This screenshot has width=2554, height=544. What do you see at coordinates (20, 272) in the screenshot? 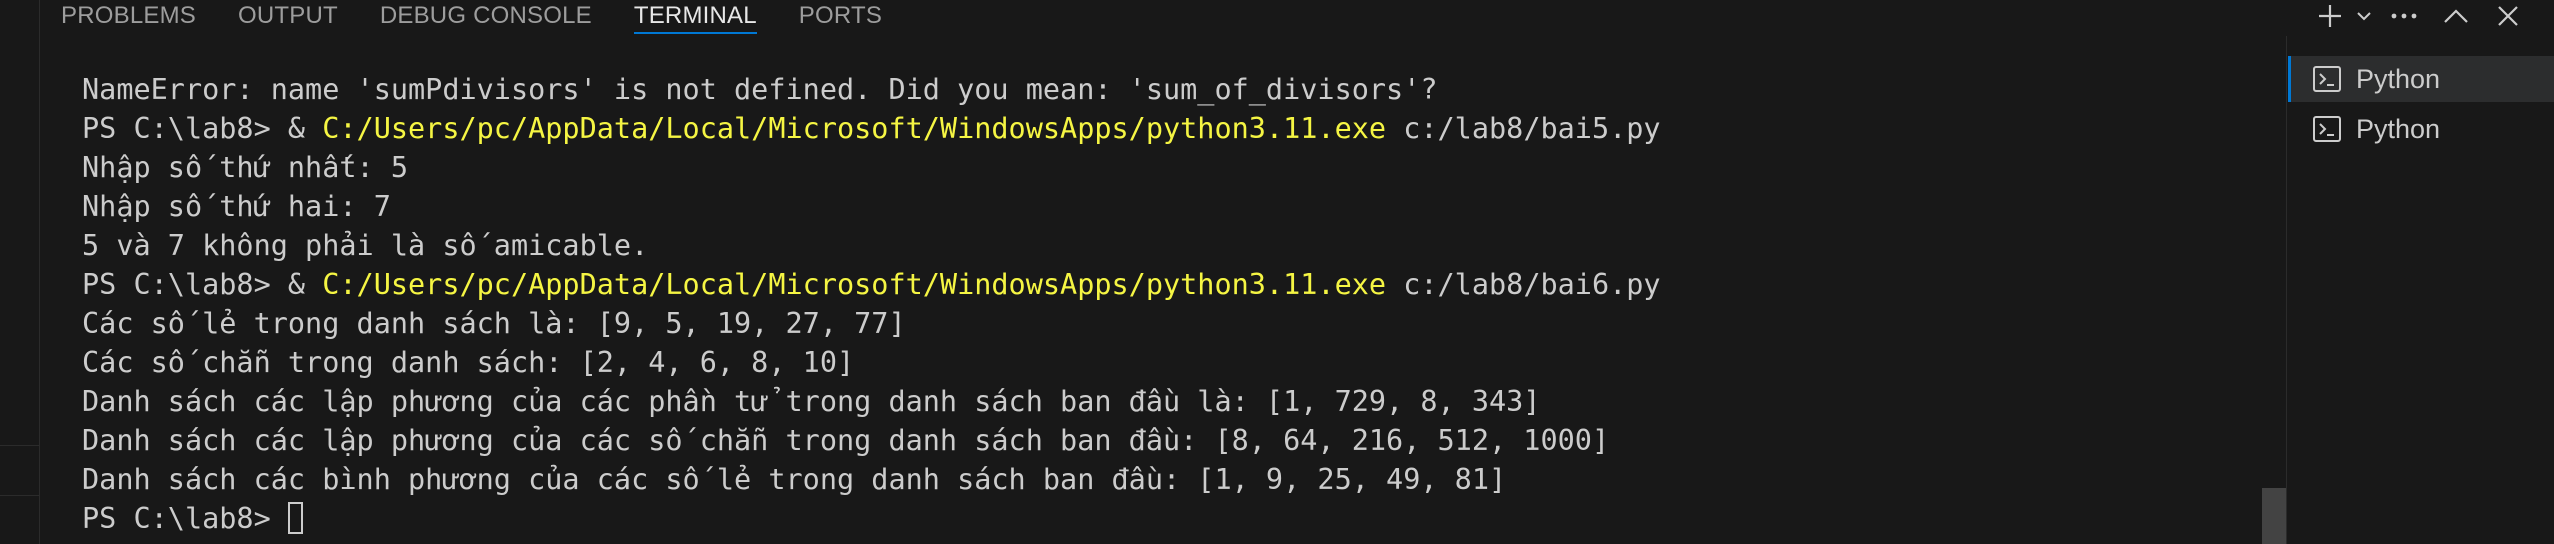
I see `editor-edge-strip` at bounding box center [20, 272].